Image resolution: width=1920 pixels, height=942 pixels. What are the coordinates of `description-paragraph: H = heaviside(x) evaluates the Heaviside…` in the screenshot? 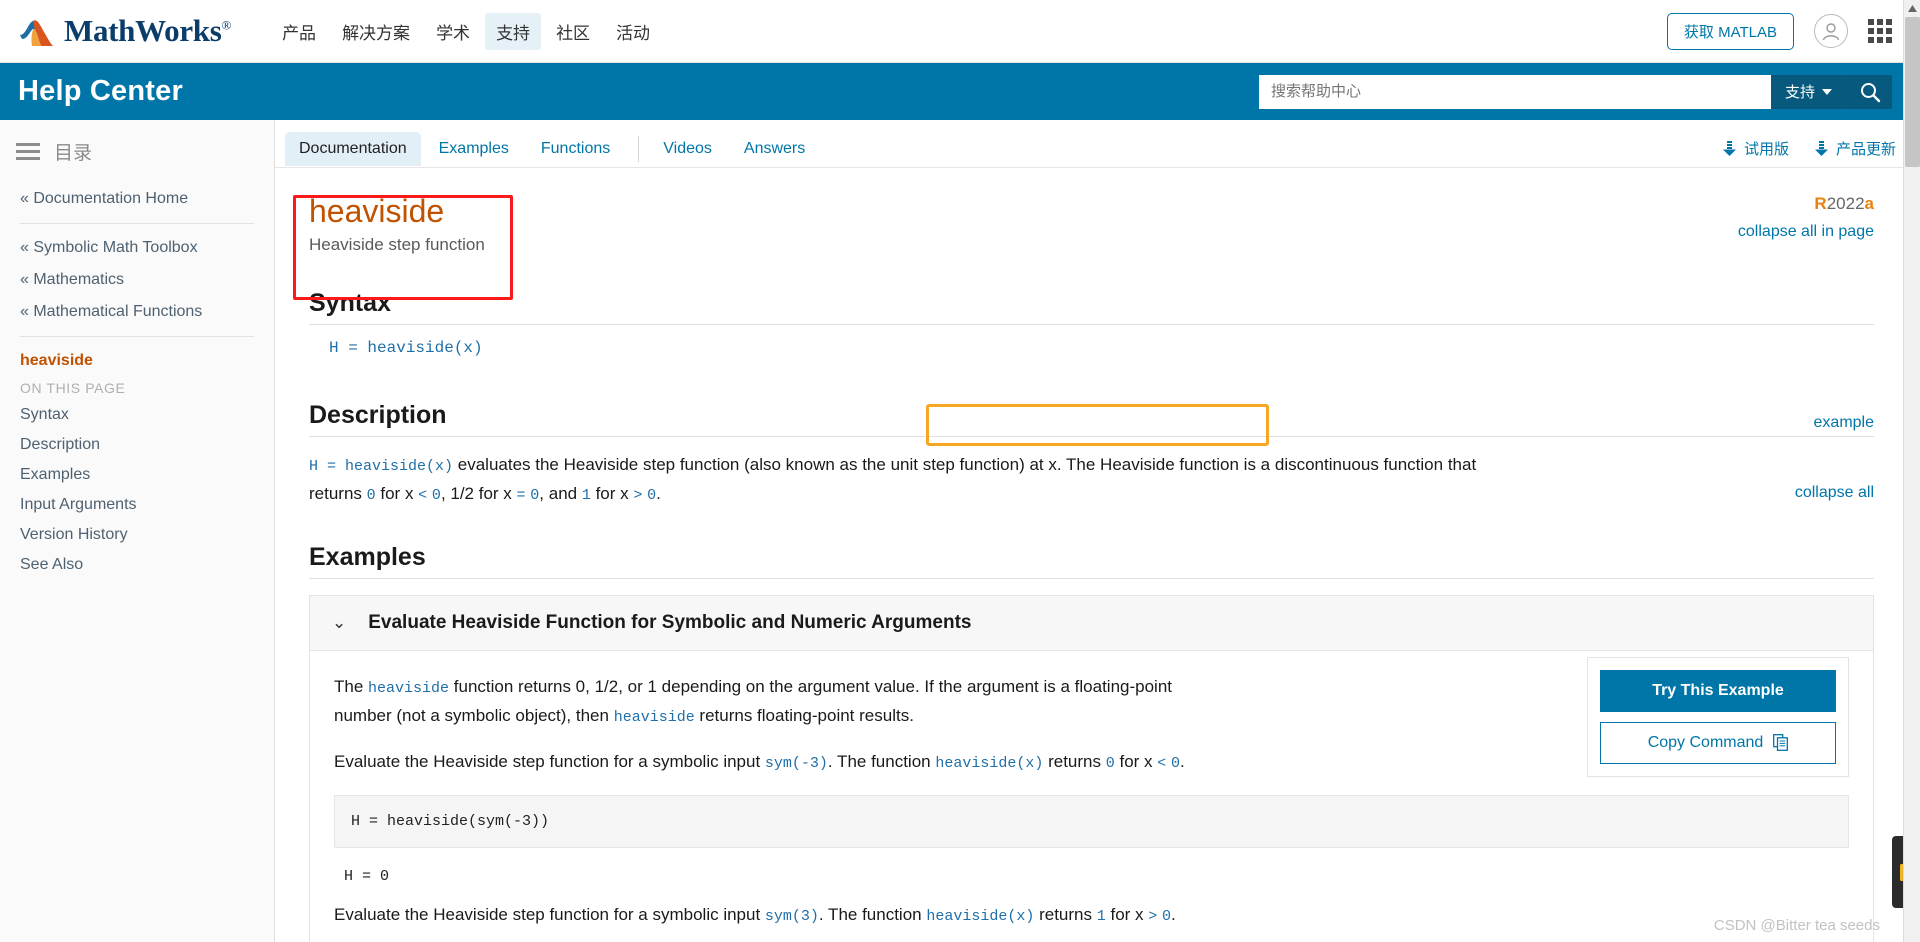 It's located at (899, 480).